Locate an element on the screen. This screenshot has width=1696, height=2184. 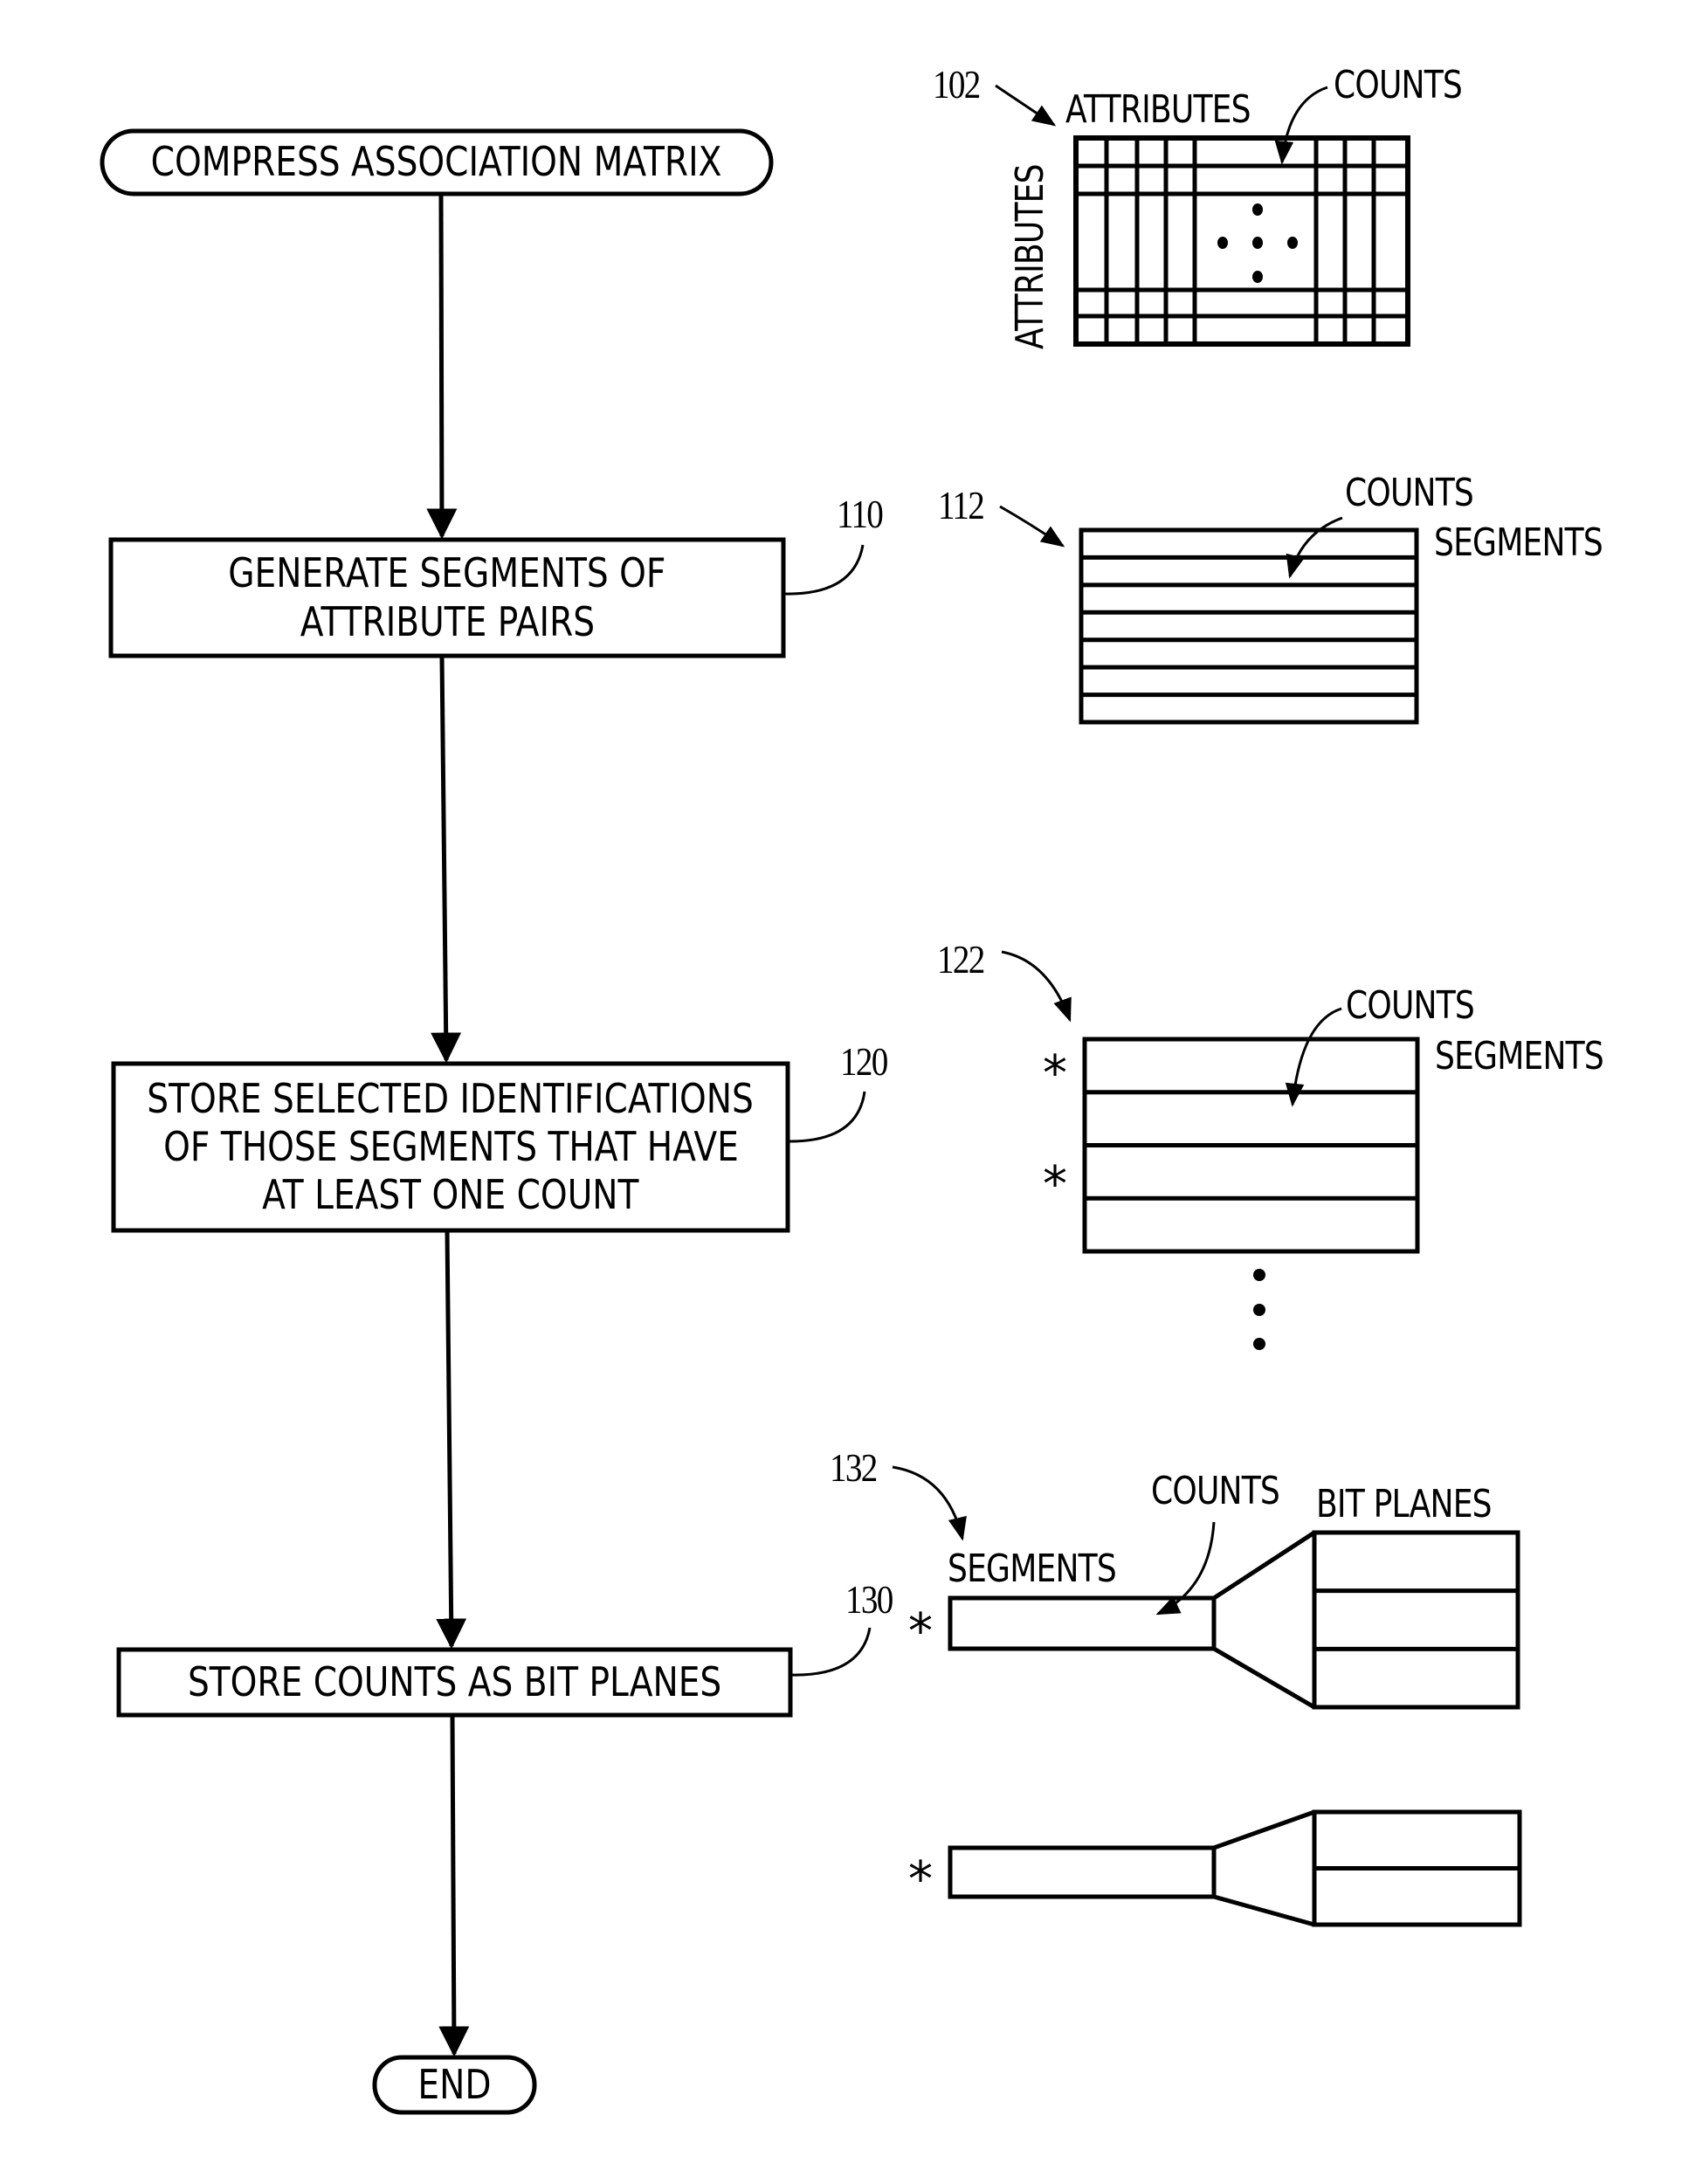
segments-112-side-label: SEGMENTS is located at coordinates (1518, 542).